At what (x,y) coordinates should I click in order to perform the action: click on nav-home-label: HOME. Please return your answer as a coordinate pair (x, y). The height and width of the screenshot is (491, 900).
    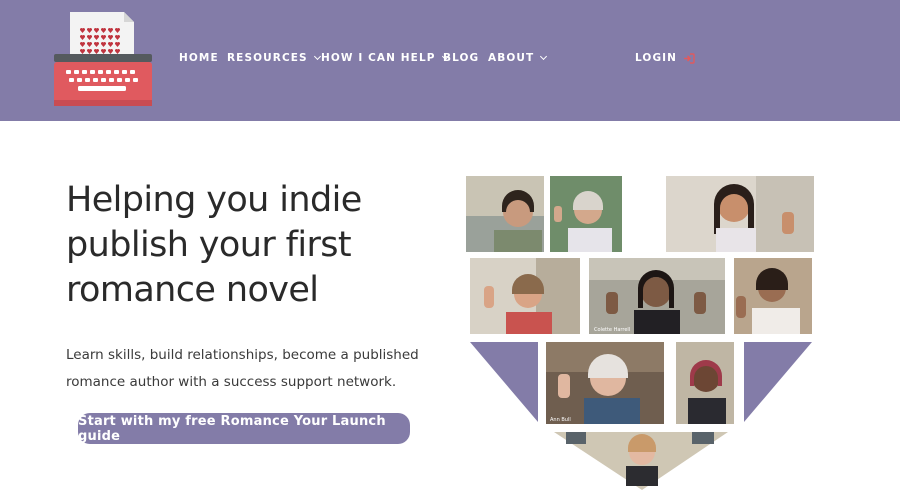
    Looking at the image, I should click on (199, 58).